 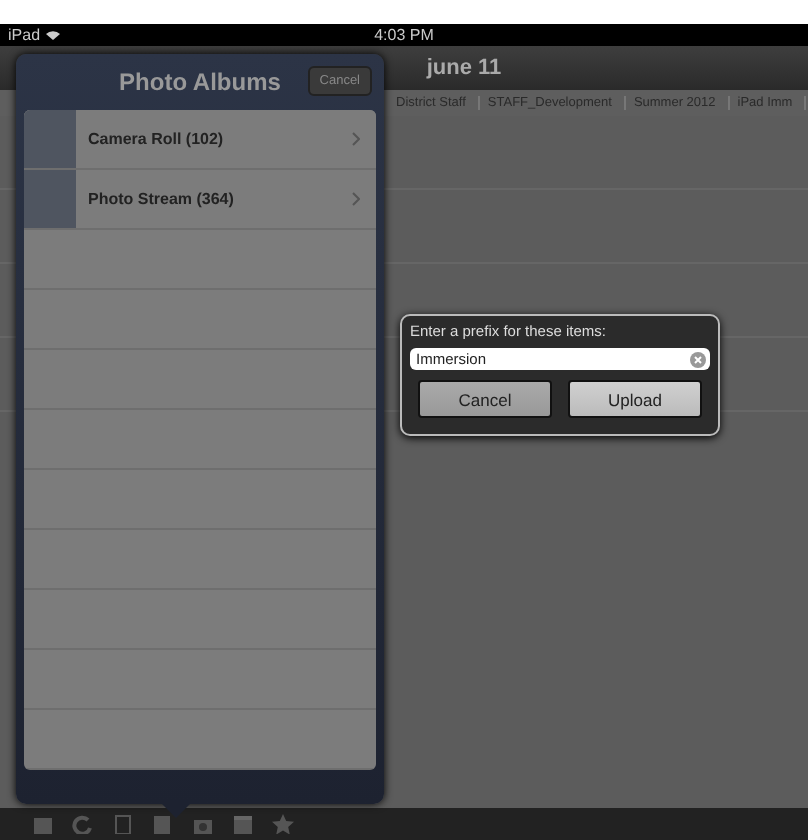 What do you see at coordinates (24, 35) in the screenshot?
I see `device-name: iPad` at bounding box center [24, 35].